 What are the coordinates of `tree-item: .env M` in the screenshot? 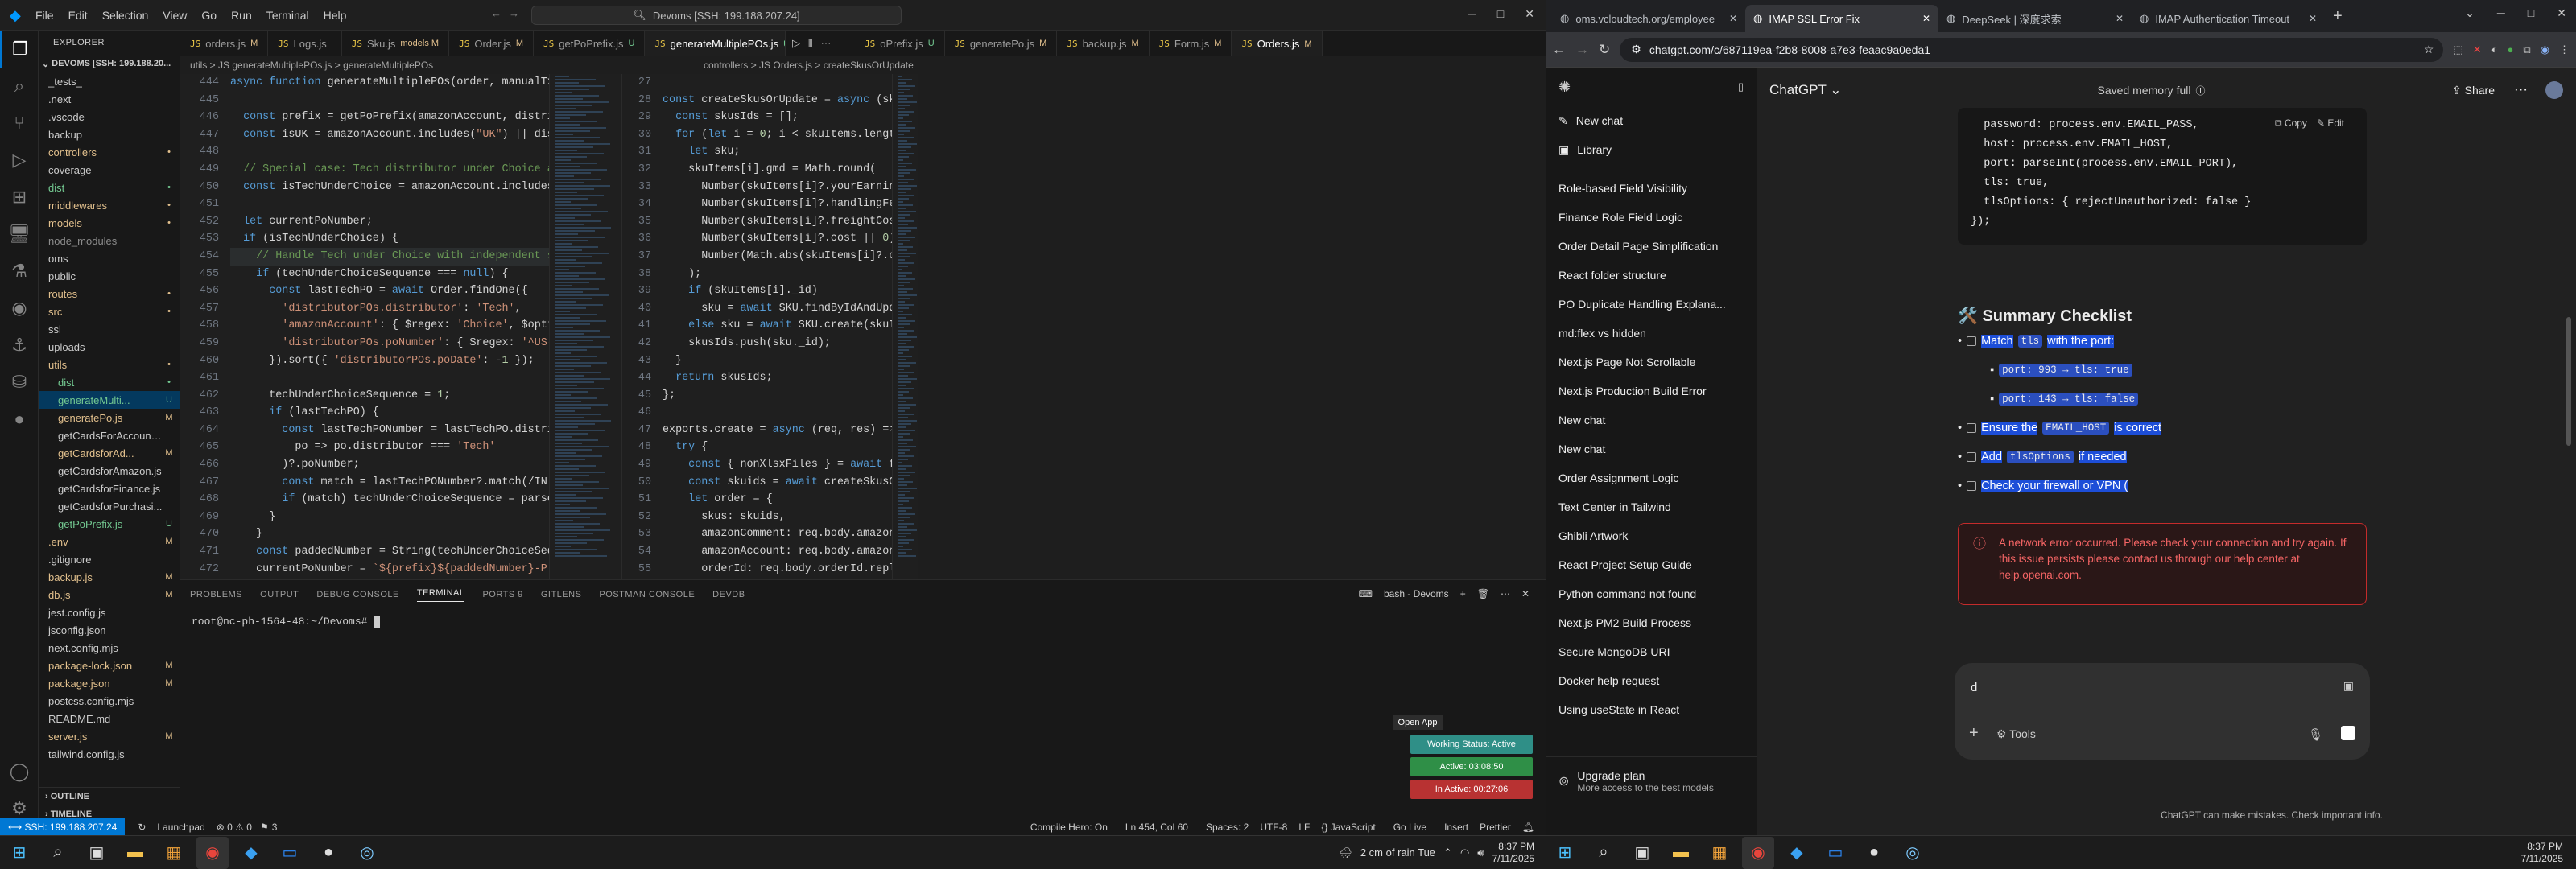 It's located at (109, 541).